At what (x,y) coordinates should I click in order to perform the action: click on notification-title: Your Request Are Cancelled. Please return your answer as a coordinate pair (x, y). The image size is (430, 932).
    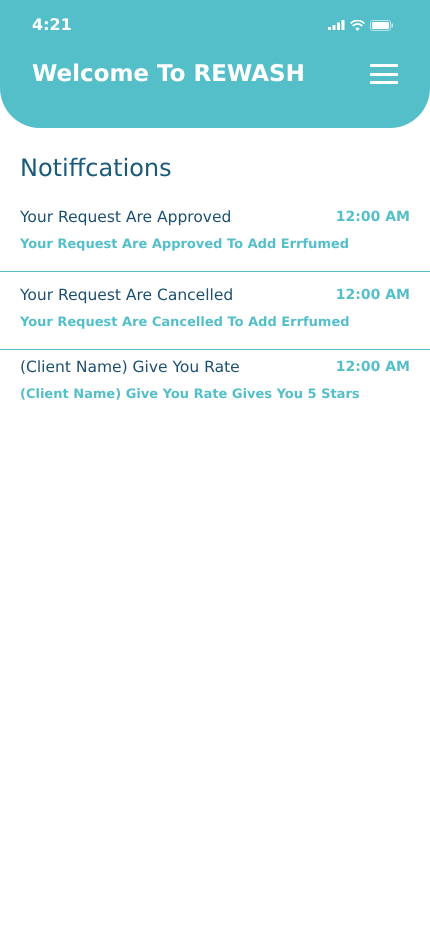
    Looking at the image, I should click on (127, 295).